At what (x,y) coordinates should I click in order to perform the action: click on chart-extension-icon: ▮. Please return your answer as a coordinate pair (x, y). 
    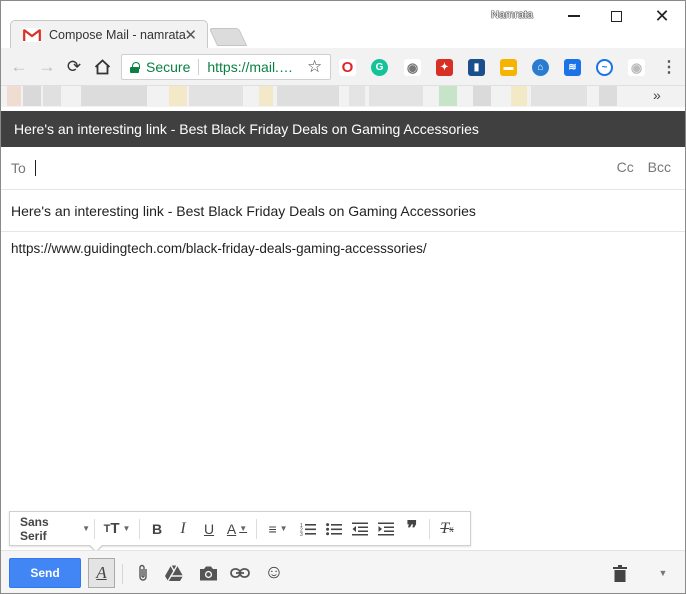
    Looking at the image, I should click on (476, 67).